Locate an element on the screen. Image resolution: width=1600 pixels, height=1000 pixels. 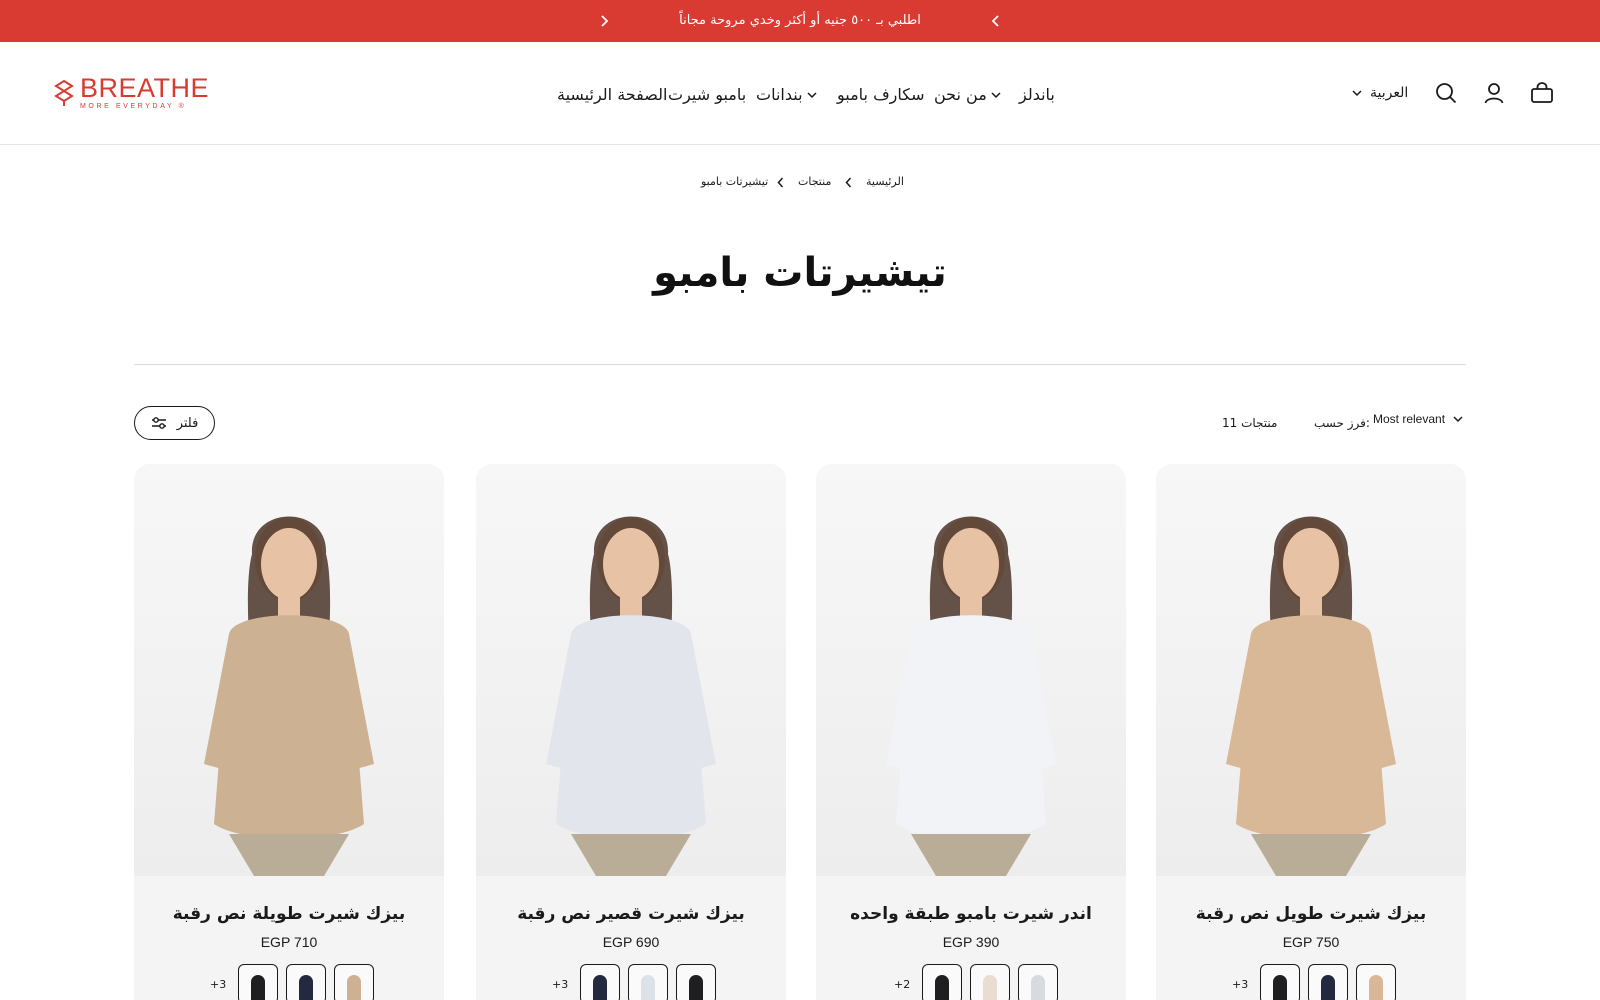
nav-scarves: سكارف بامبو is located at coordinates (881, 94).